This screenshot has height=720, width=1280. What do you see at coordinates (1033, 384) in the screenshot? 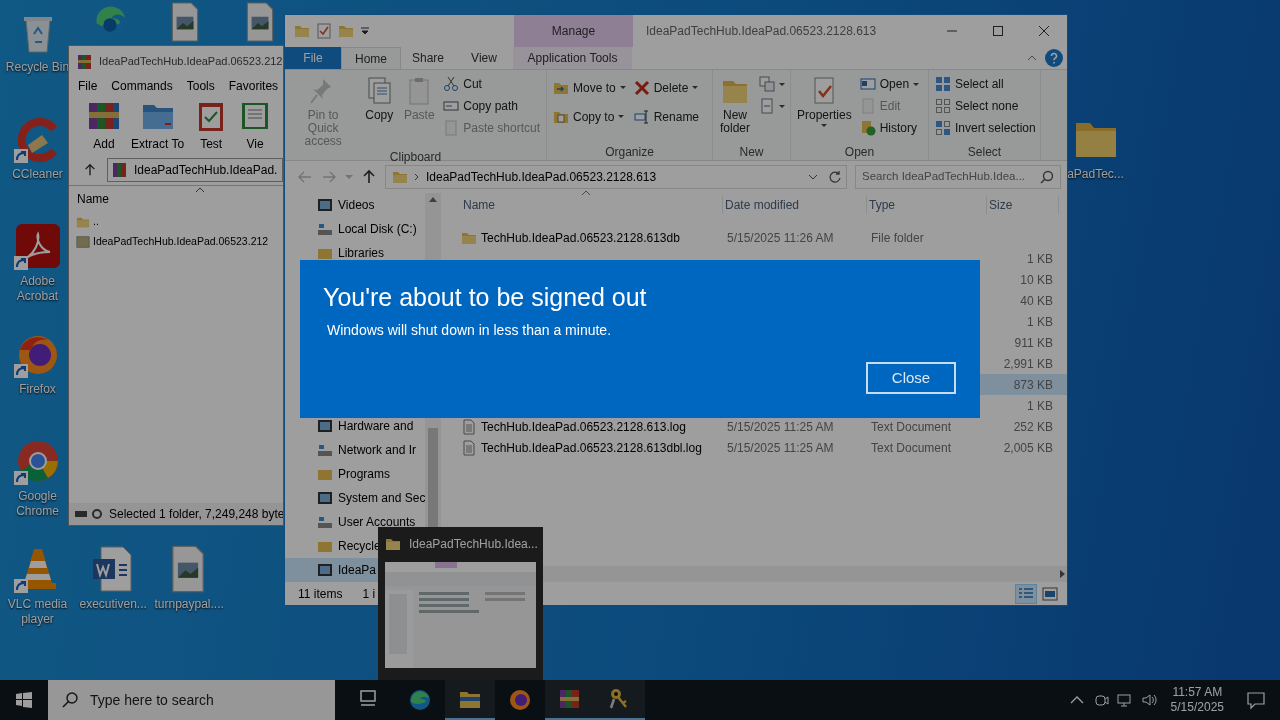
I see `size-text: 873 KB` at bounding box center [1033, 384].